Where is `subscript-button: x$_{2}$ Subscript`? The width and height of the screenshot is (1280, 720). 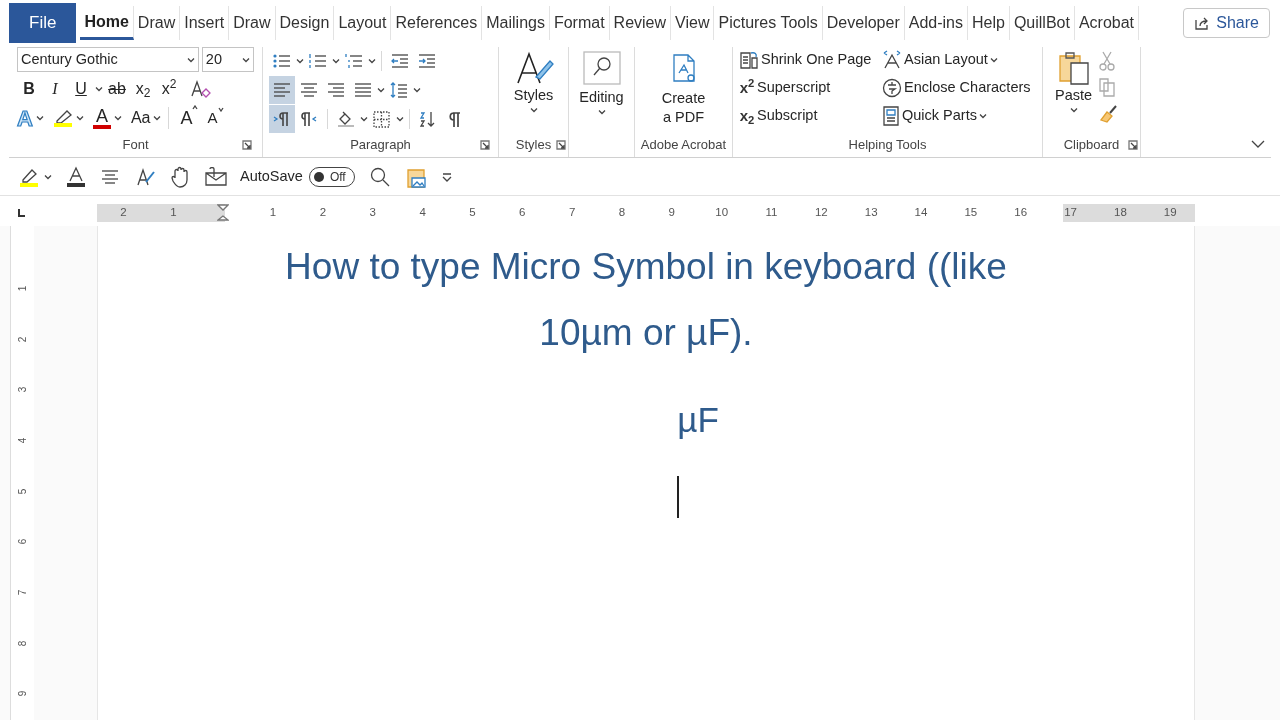 subscript-button: x$_{2}$ Subscript is located at coordinates (810, 116).